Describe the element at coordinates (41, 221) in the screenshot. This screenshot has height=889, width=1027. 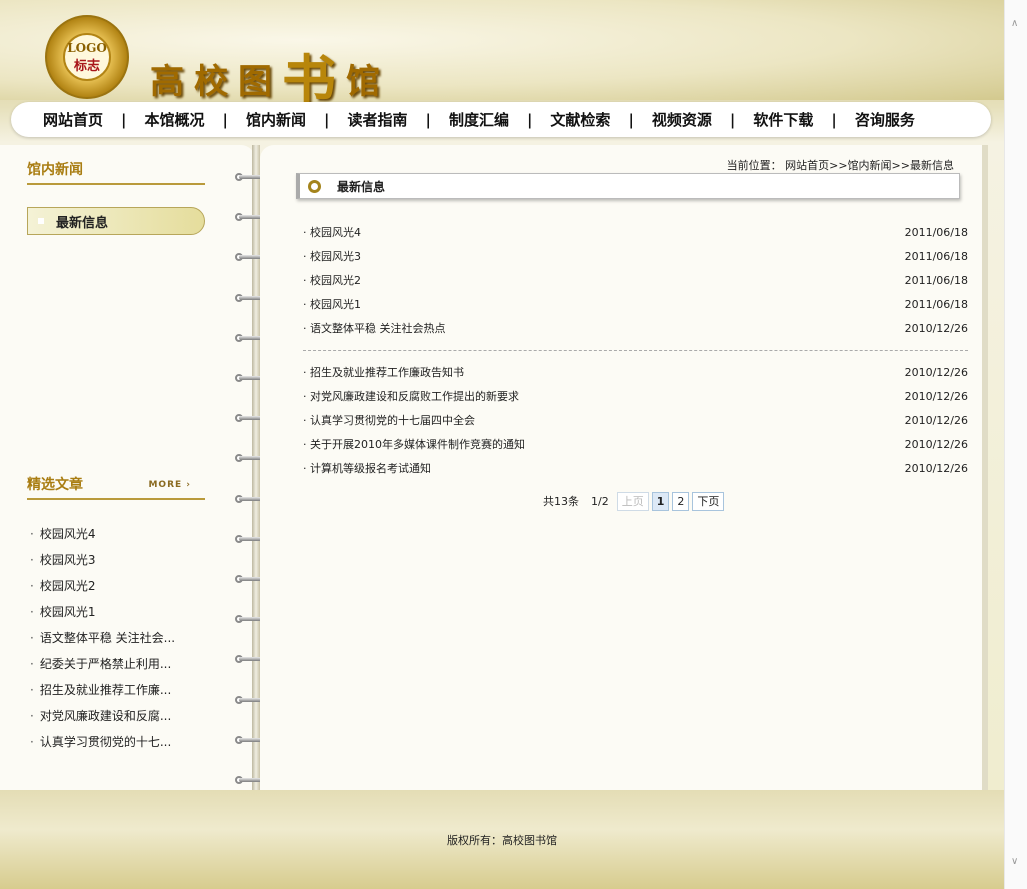
I see `square-bullet-icon` at that location.